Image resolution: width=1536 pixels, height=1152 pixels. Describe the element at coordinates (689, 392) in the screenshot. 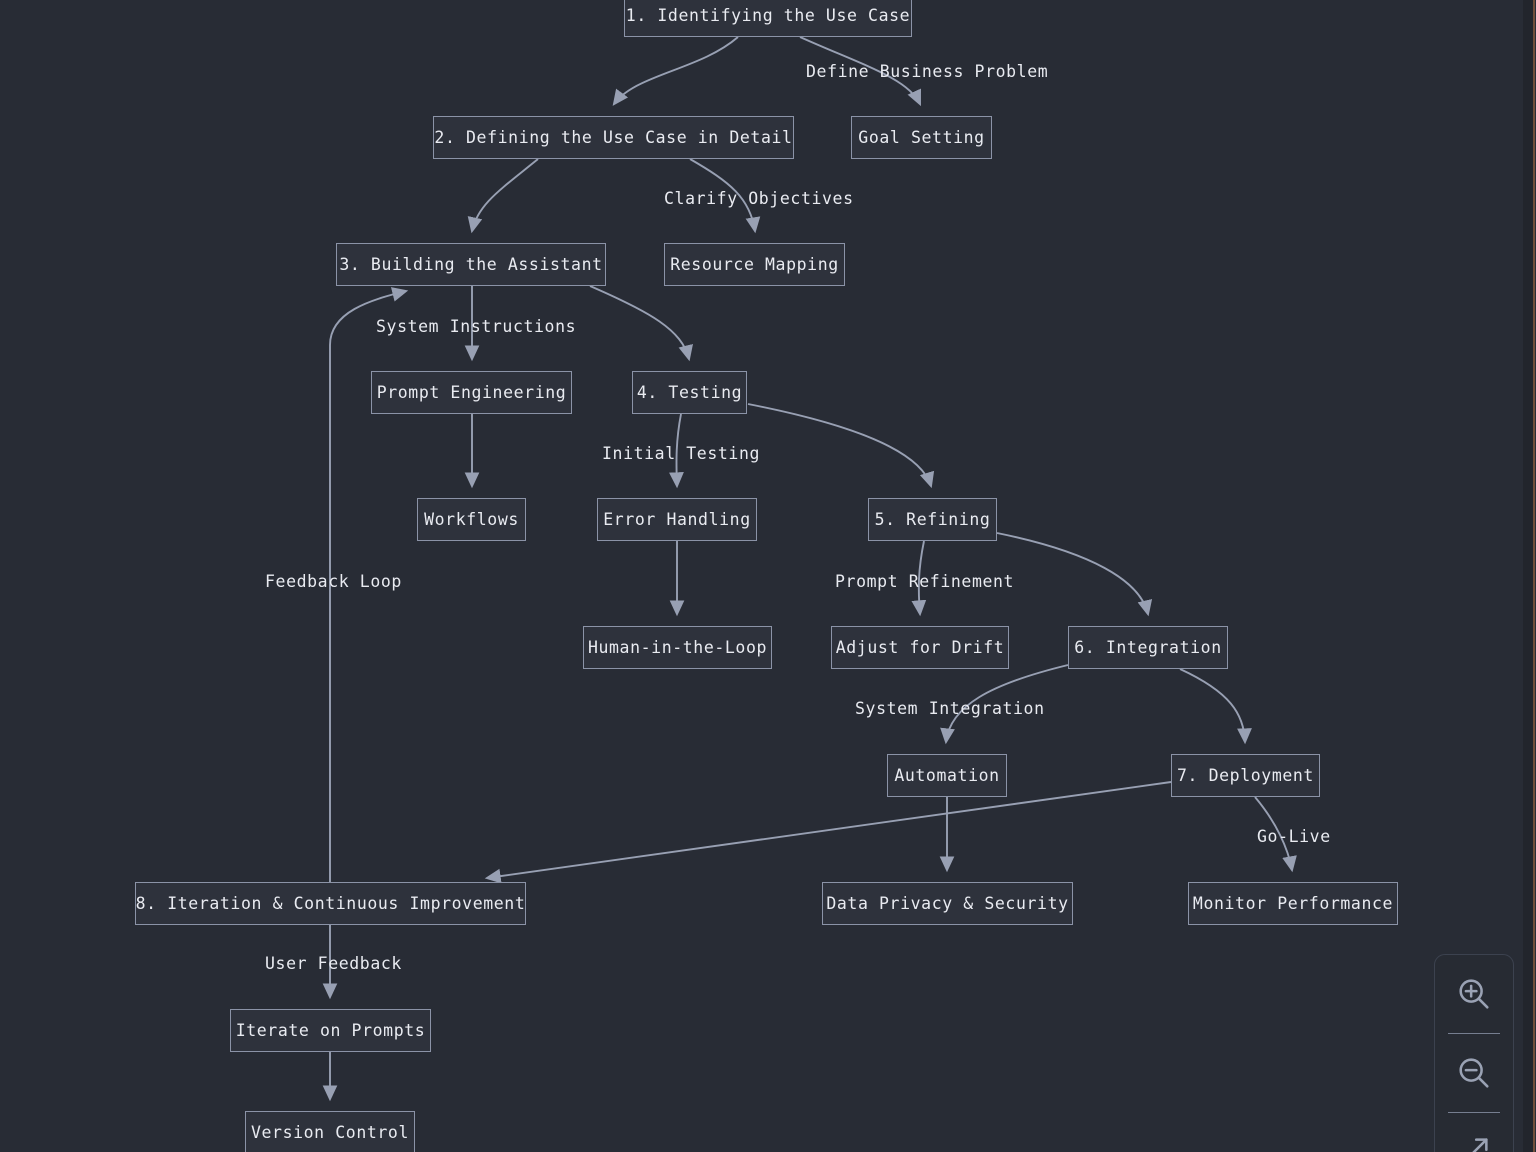

I see `node-testing: 4. Testing` at that location.